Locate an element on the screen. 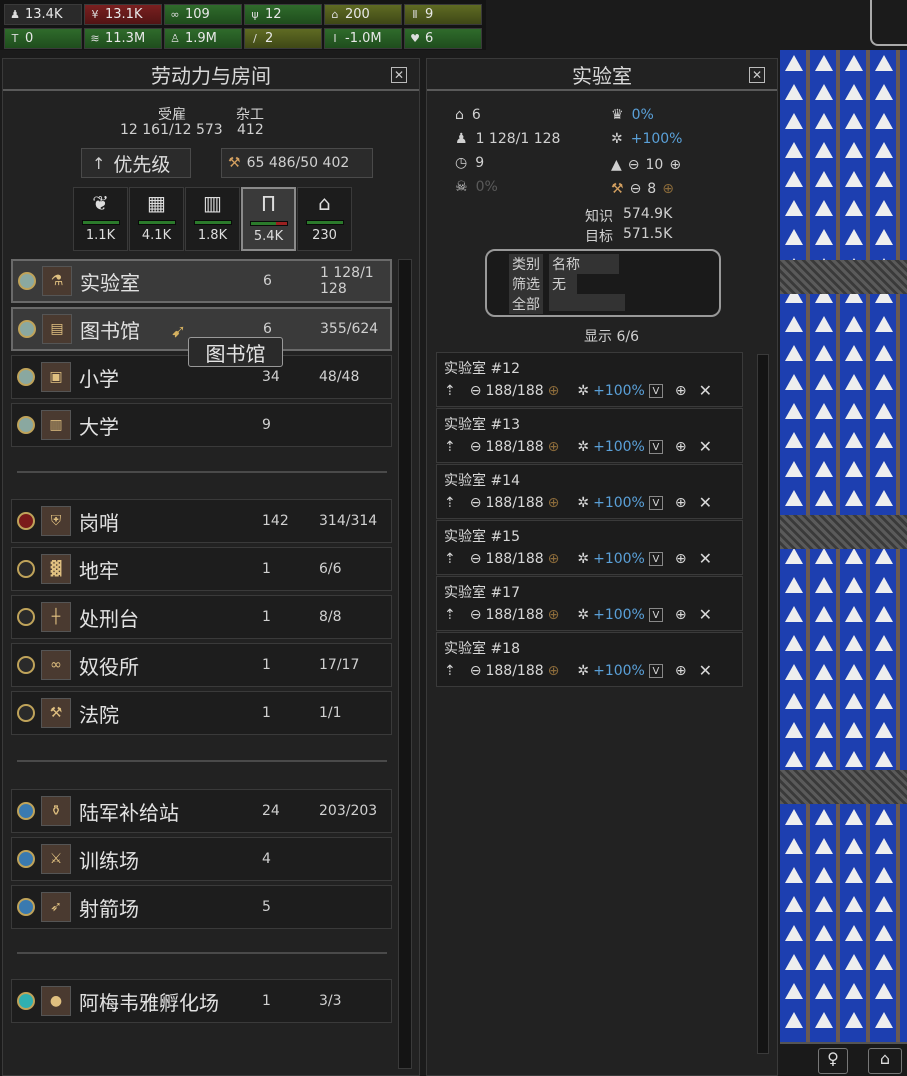 The width and height of the screenshot is (907, 1076). resource-row2-5: ♥ 6 is located at coordinates (443, 38).